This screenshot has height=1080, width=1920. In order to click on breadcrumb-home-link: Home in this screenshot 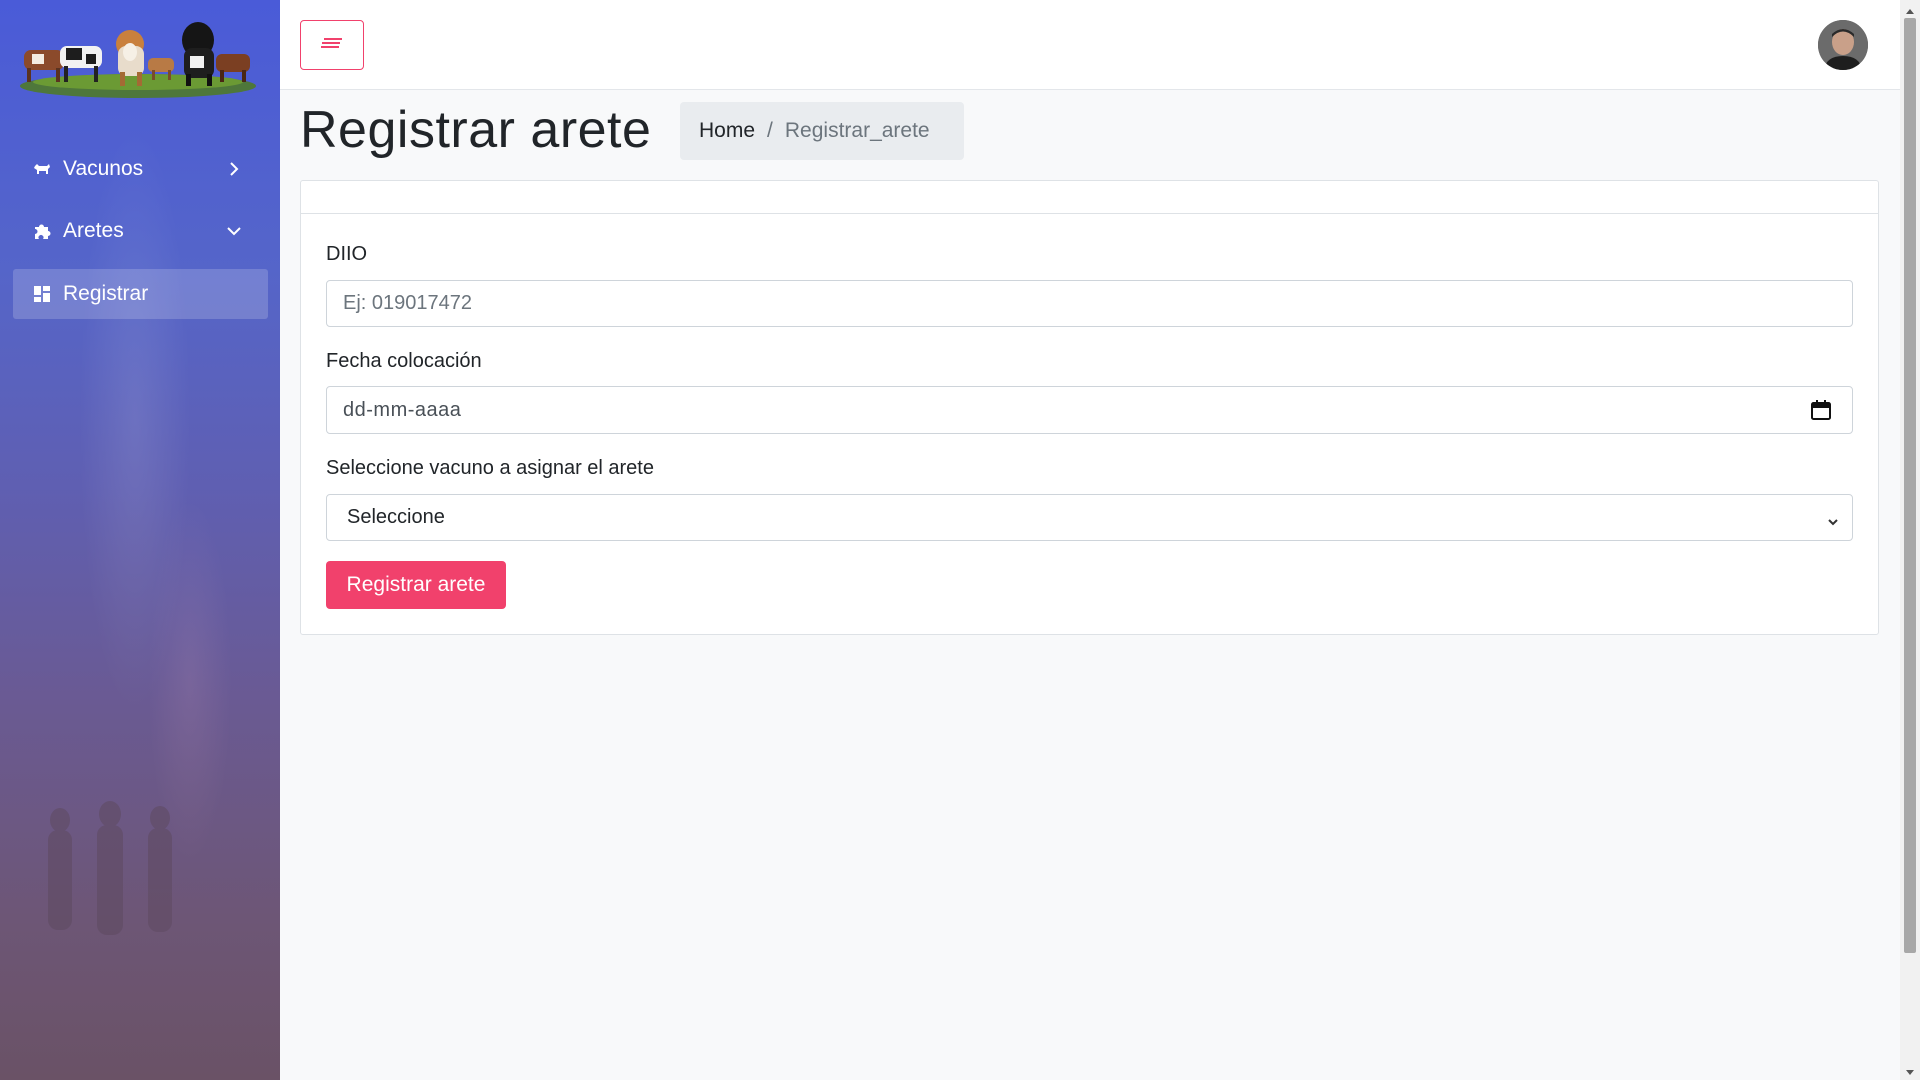, I will do `click(727, 131)`.